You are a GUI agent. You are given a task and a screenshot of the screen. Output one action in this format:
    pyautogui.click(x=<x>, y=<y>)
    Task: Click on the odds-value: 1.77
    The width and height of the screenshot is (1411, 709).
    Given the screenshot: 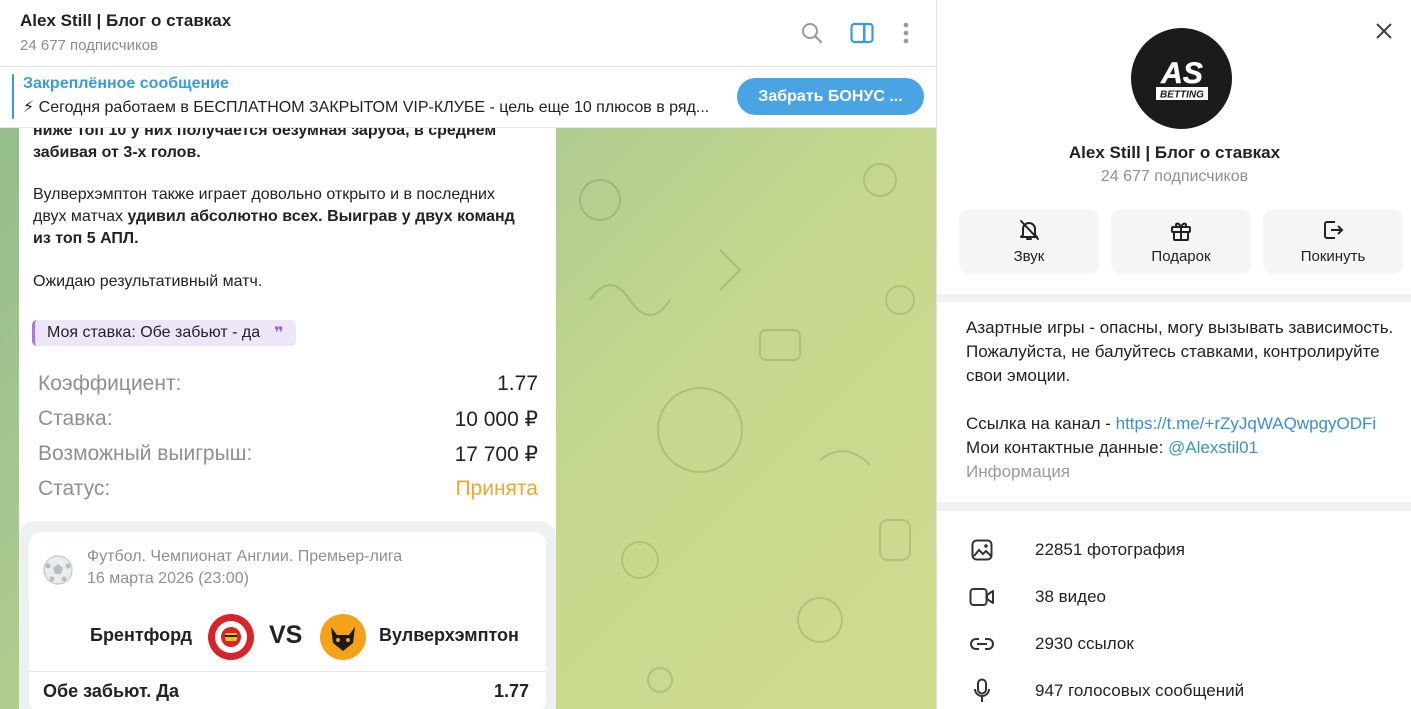 What is the action you would take?
    pyautogui.click(x=517, y=383)
    